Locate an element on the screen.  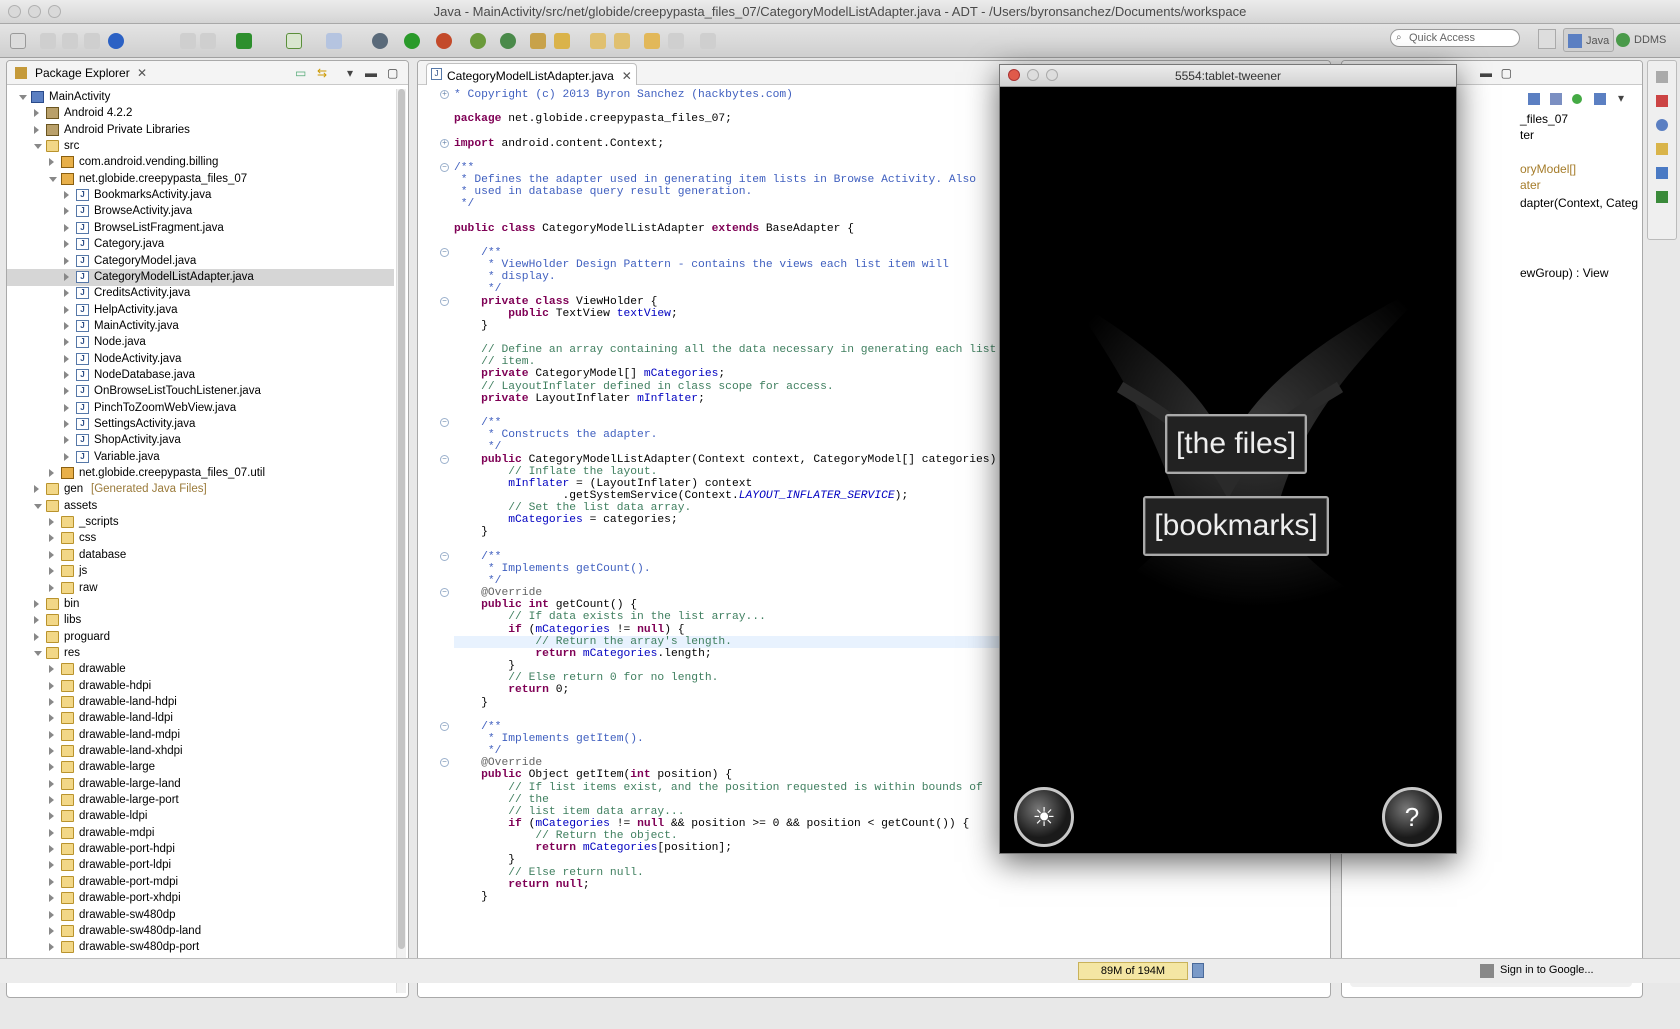
outline-item: oryModel[] is located at coordinates (1581, 169).